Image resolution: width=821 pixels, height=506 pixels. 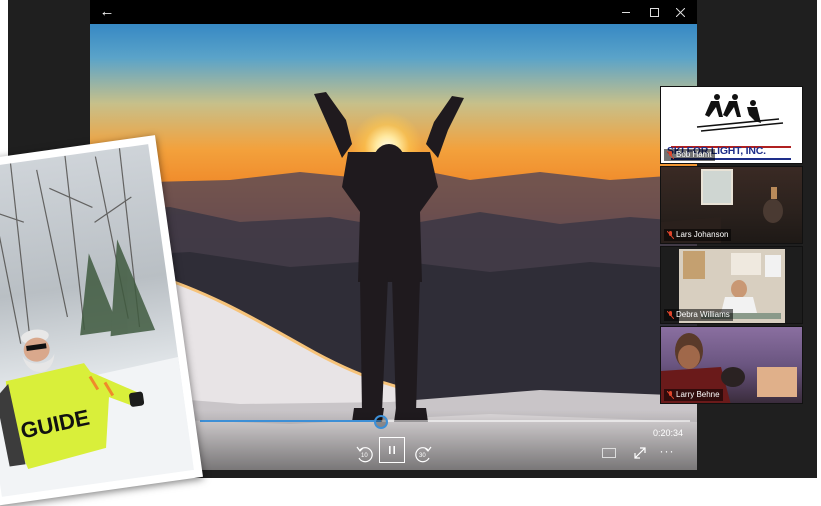 What do you see at coordinates (667, 451) in the screenshot?
I see `more-options-icon: ···` at bounding box center [667, 451].